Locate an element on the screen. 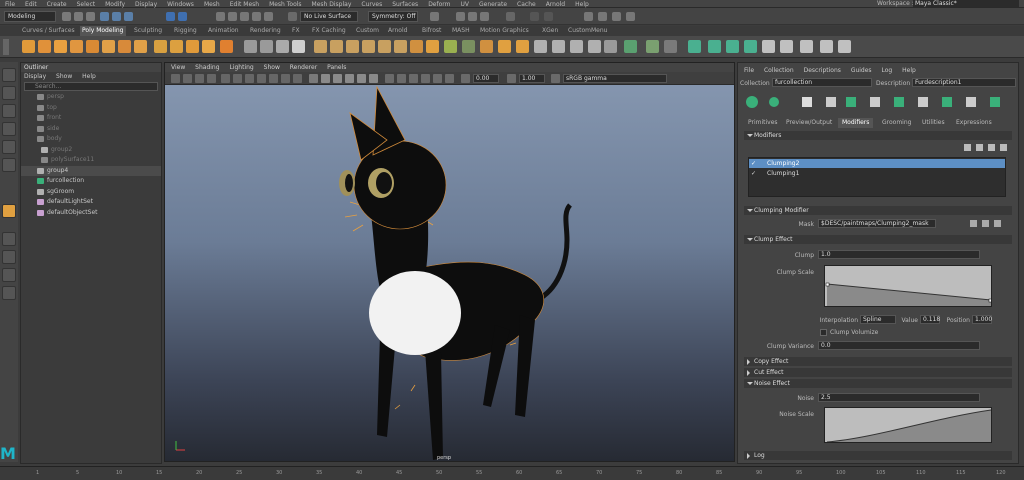 This screenshot has width=1024, height=480. safe-action-icon is located at coordinates (285, 78).